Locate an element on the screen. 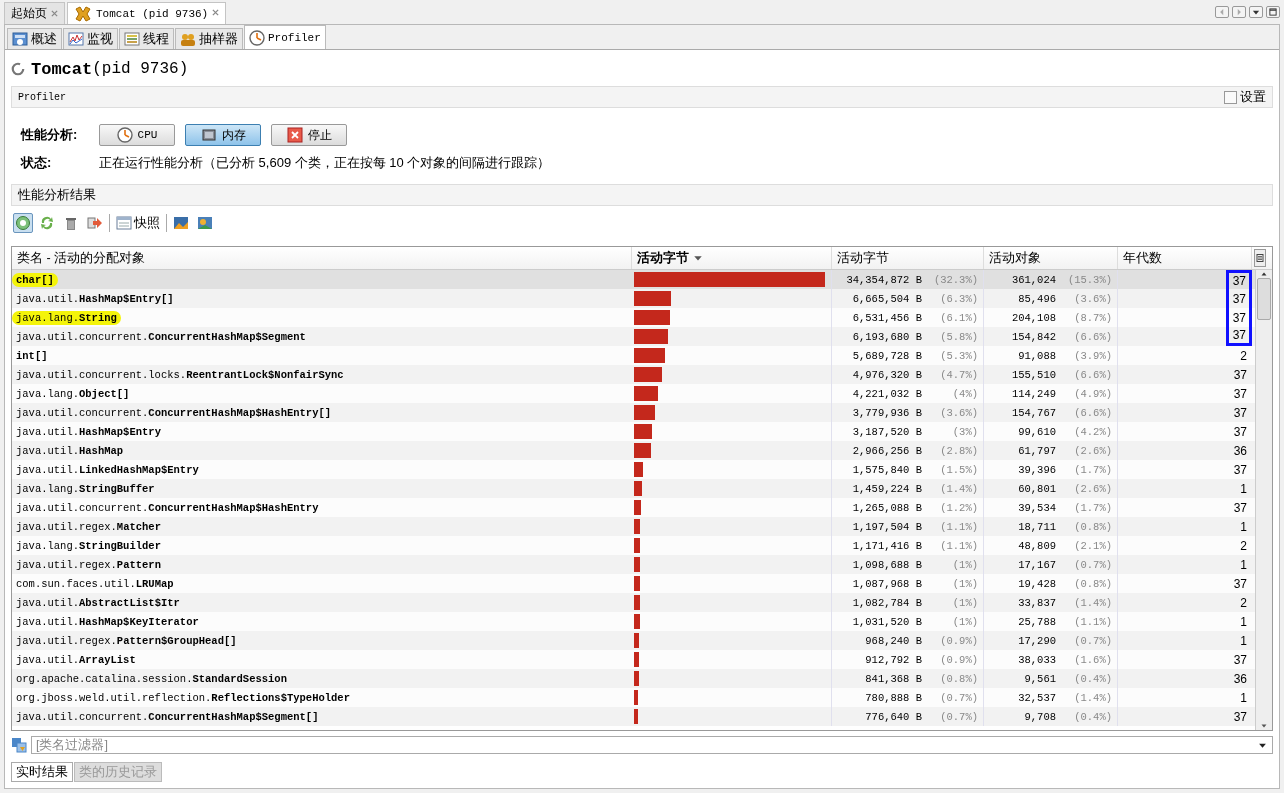  table-row: java.util.concurrent.ConcurrentHashMap$Segment 6,193,680 B (5.8%) 154,842 (6.6%) 37 is located at coordinates (633, 336).